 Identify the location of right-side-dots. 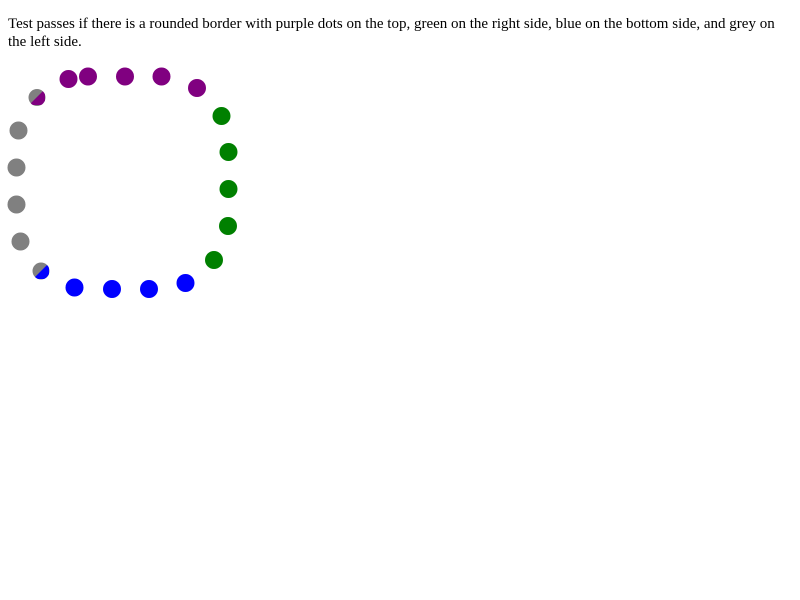
(221, 188).